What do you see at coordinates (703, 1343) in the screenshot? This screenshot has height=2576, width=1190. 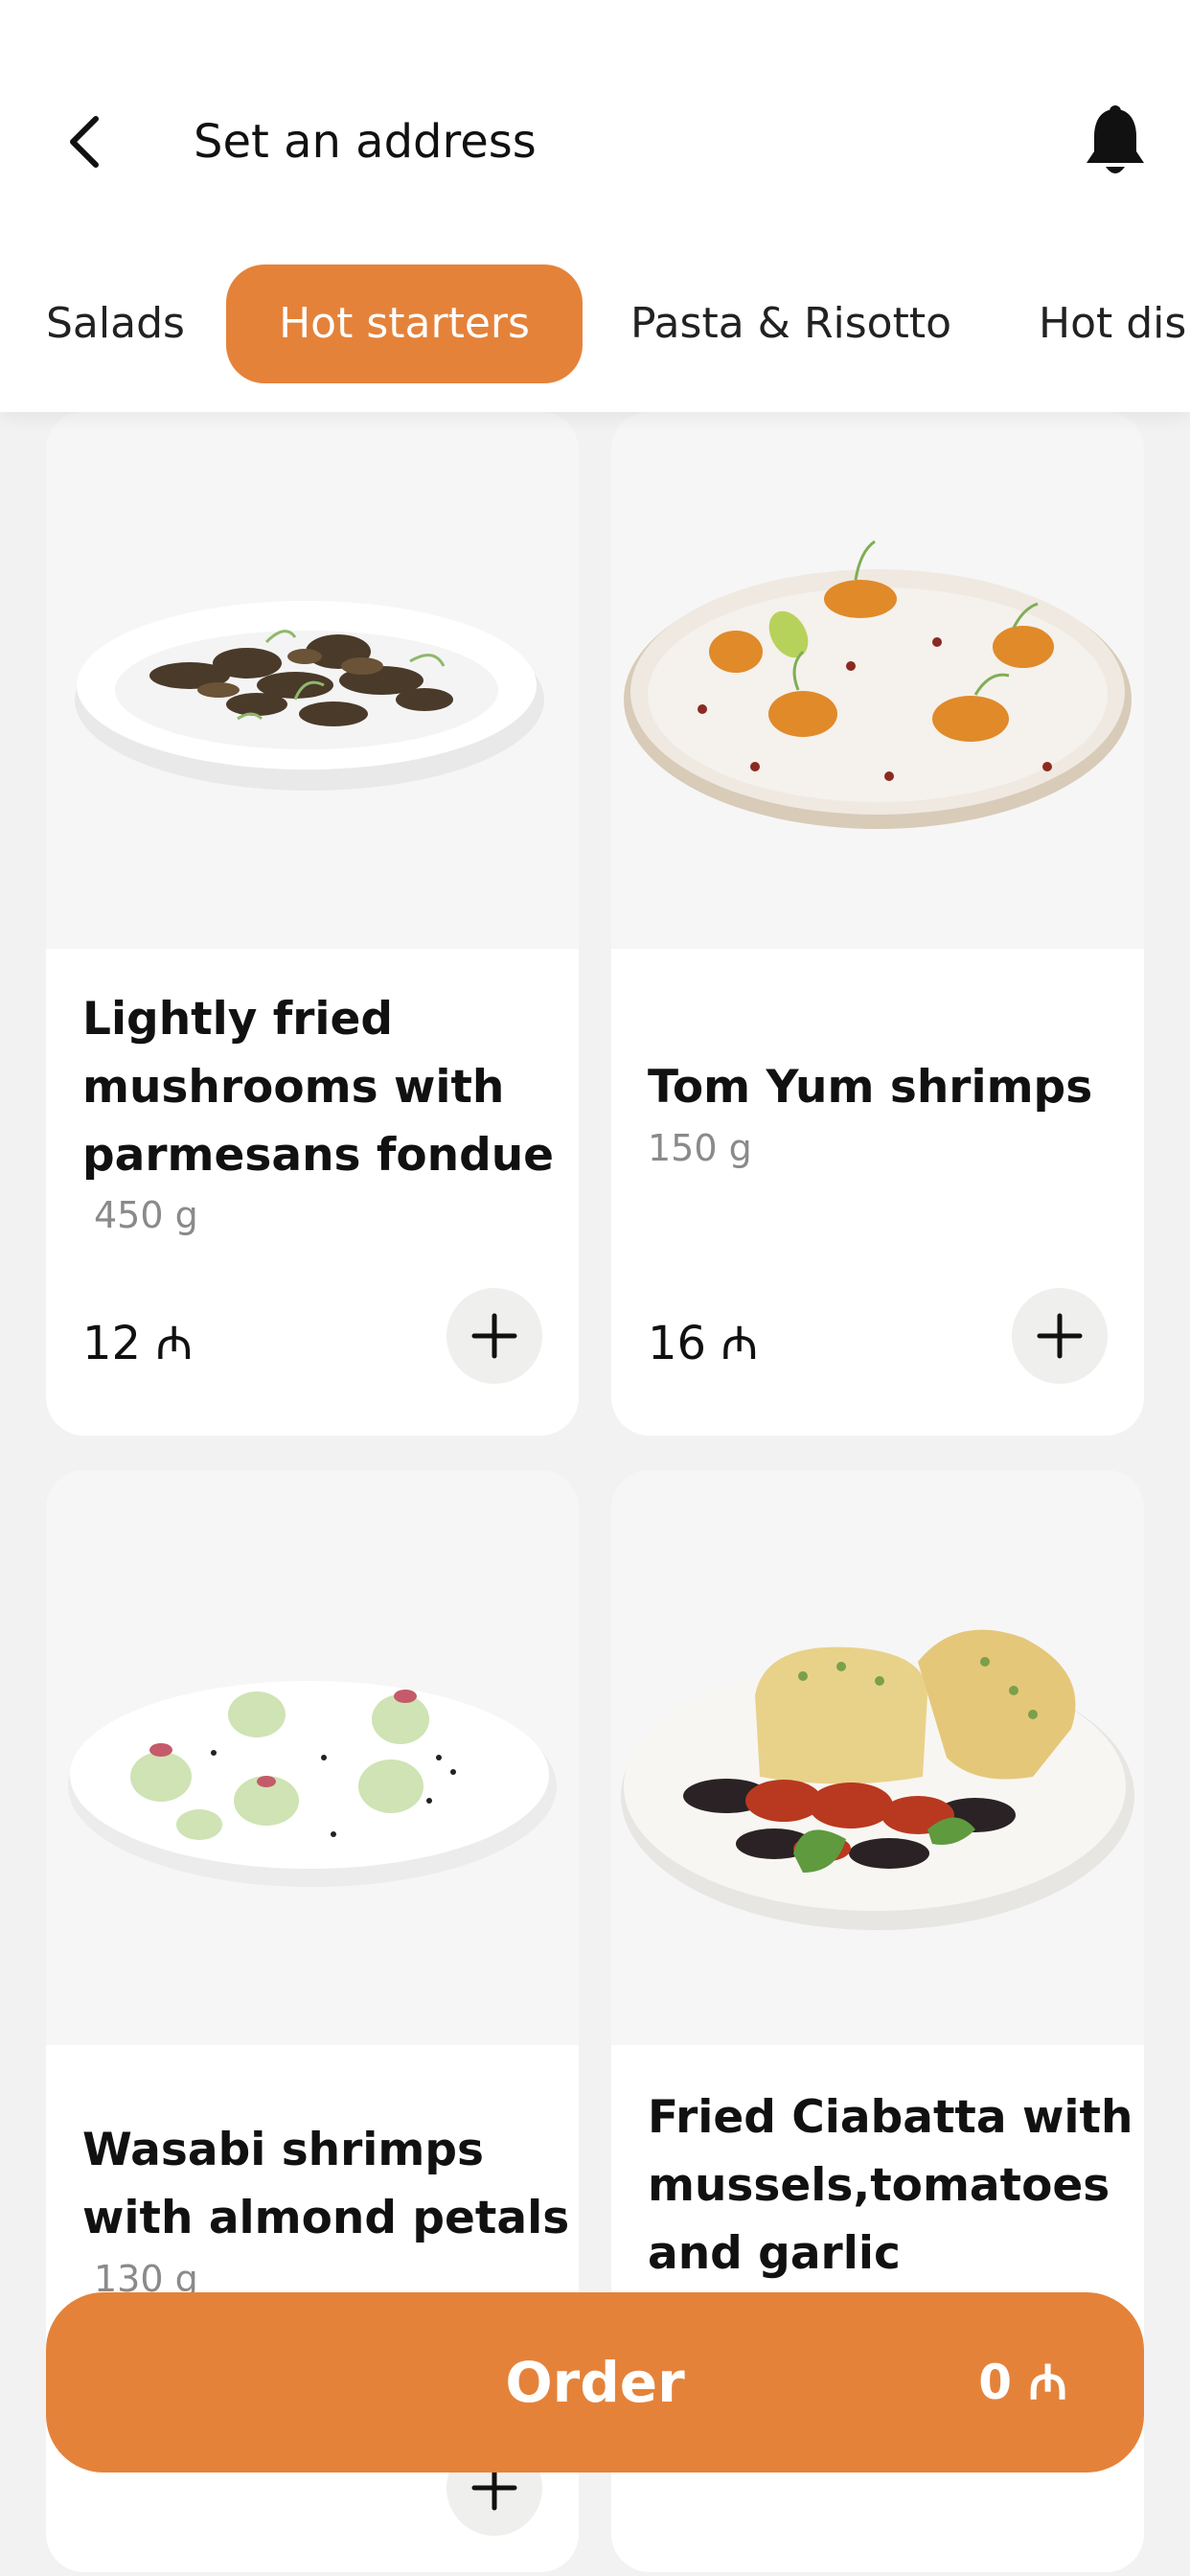 I see `product-price: 16 ₼` at bounding box center [703, 1343].